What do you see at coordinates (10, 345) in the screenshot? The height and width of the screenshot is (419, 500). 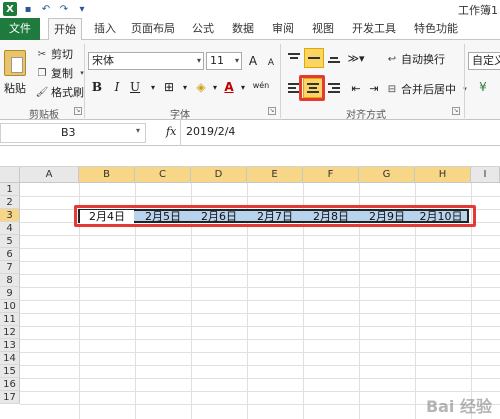 I see `row-header-13: 13` at bounding box center [10, 345].